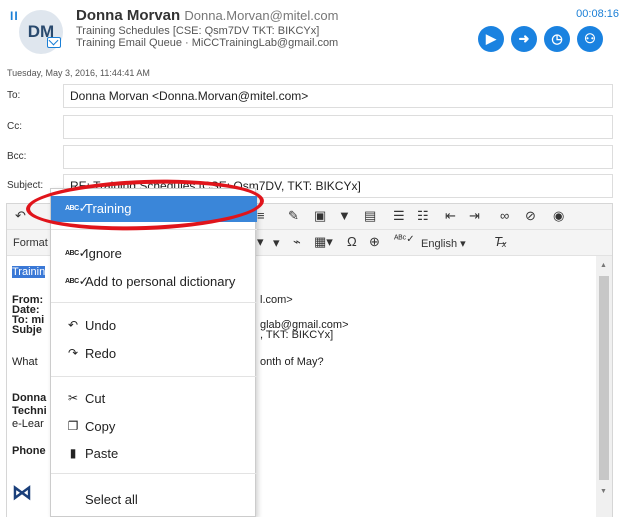 Image resolution: width=621 pixels, height=517 pixels. I want to click on menu-item-select-all: Select all, so click(154, 500).